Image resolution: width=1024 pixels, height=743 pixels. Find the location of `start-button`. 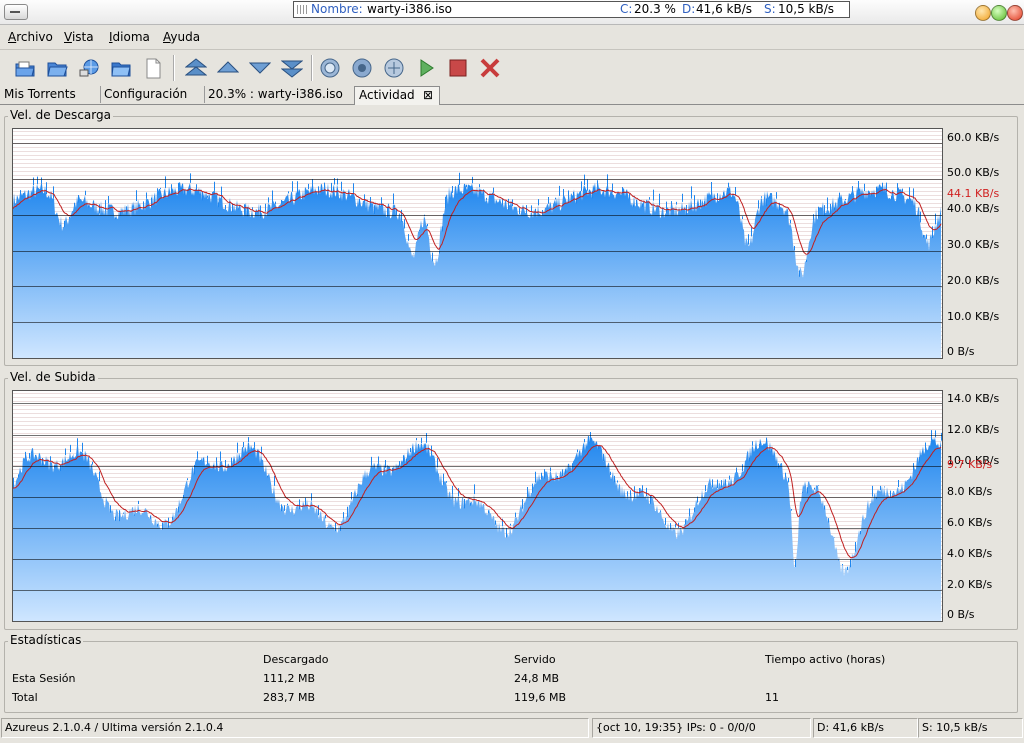

start-button is located at coordinates (426, 68).